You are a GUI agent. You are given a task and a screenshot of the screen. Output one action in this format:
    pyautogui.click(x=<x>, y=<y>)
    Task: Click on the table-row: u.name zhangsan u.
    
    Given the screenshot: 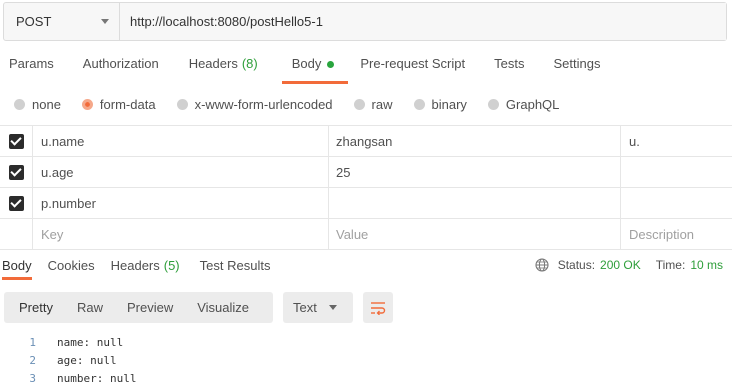 What is the action you would take?
    pyautogui.click(x=366, y=141)
    